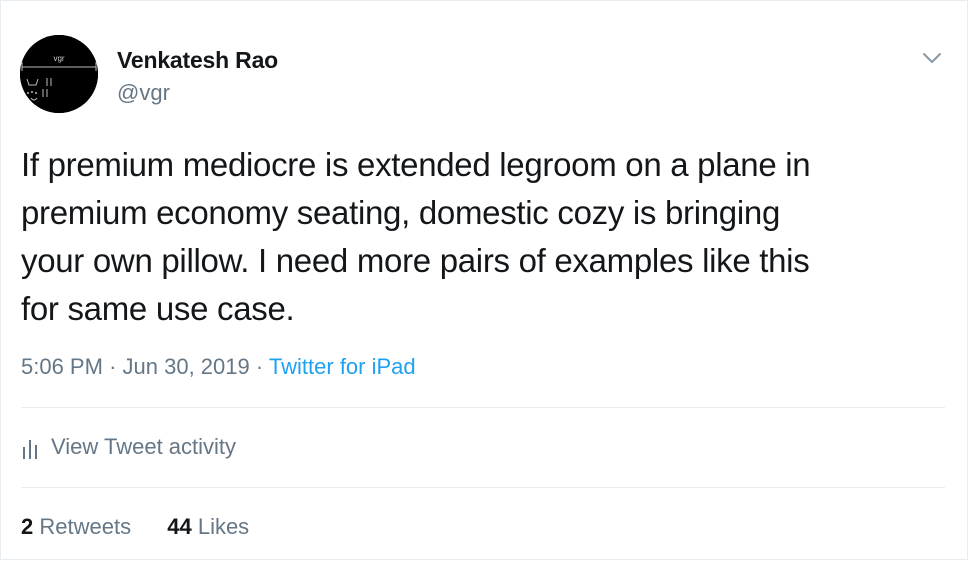 Image resolution: width=970 pixels, height=562 pixels. Describe the element at coordinates (62, 366) in the screenshot. I see `tweet-time: 5:06 PM` at that location.